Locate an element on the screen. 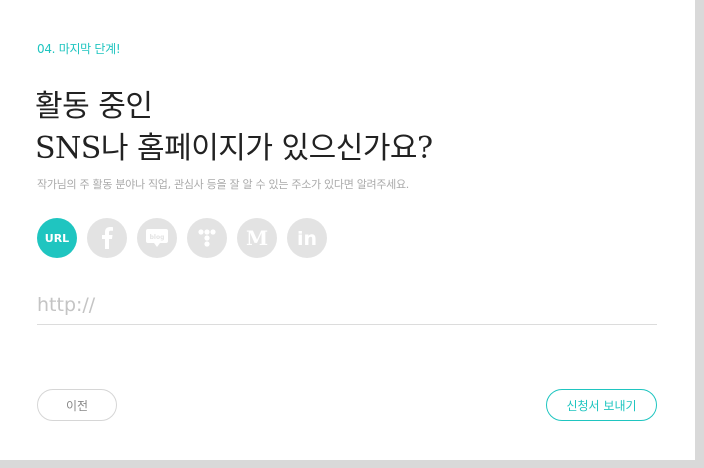 This screenshot has width=704, height=468. medium-icon-label: M is located at coordinates (257, 238).